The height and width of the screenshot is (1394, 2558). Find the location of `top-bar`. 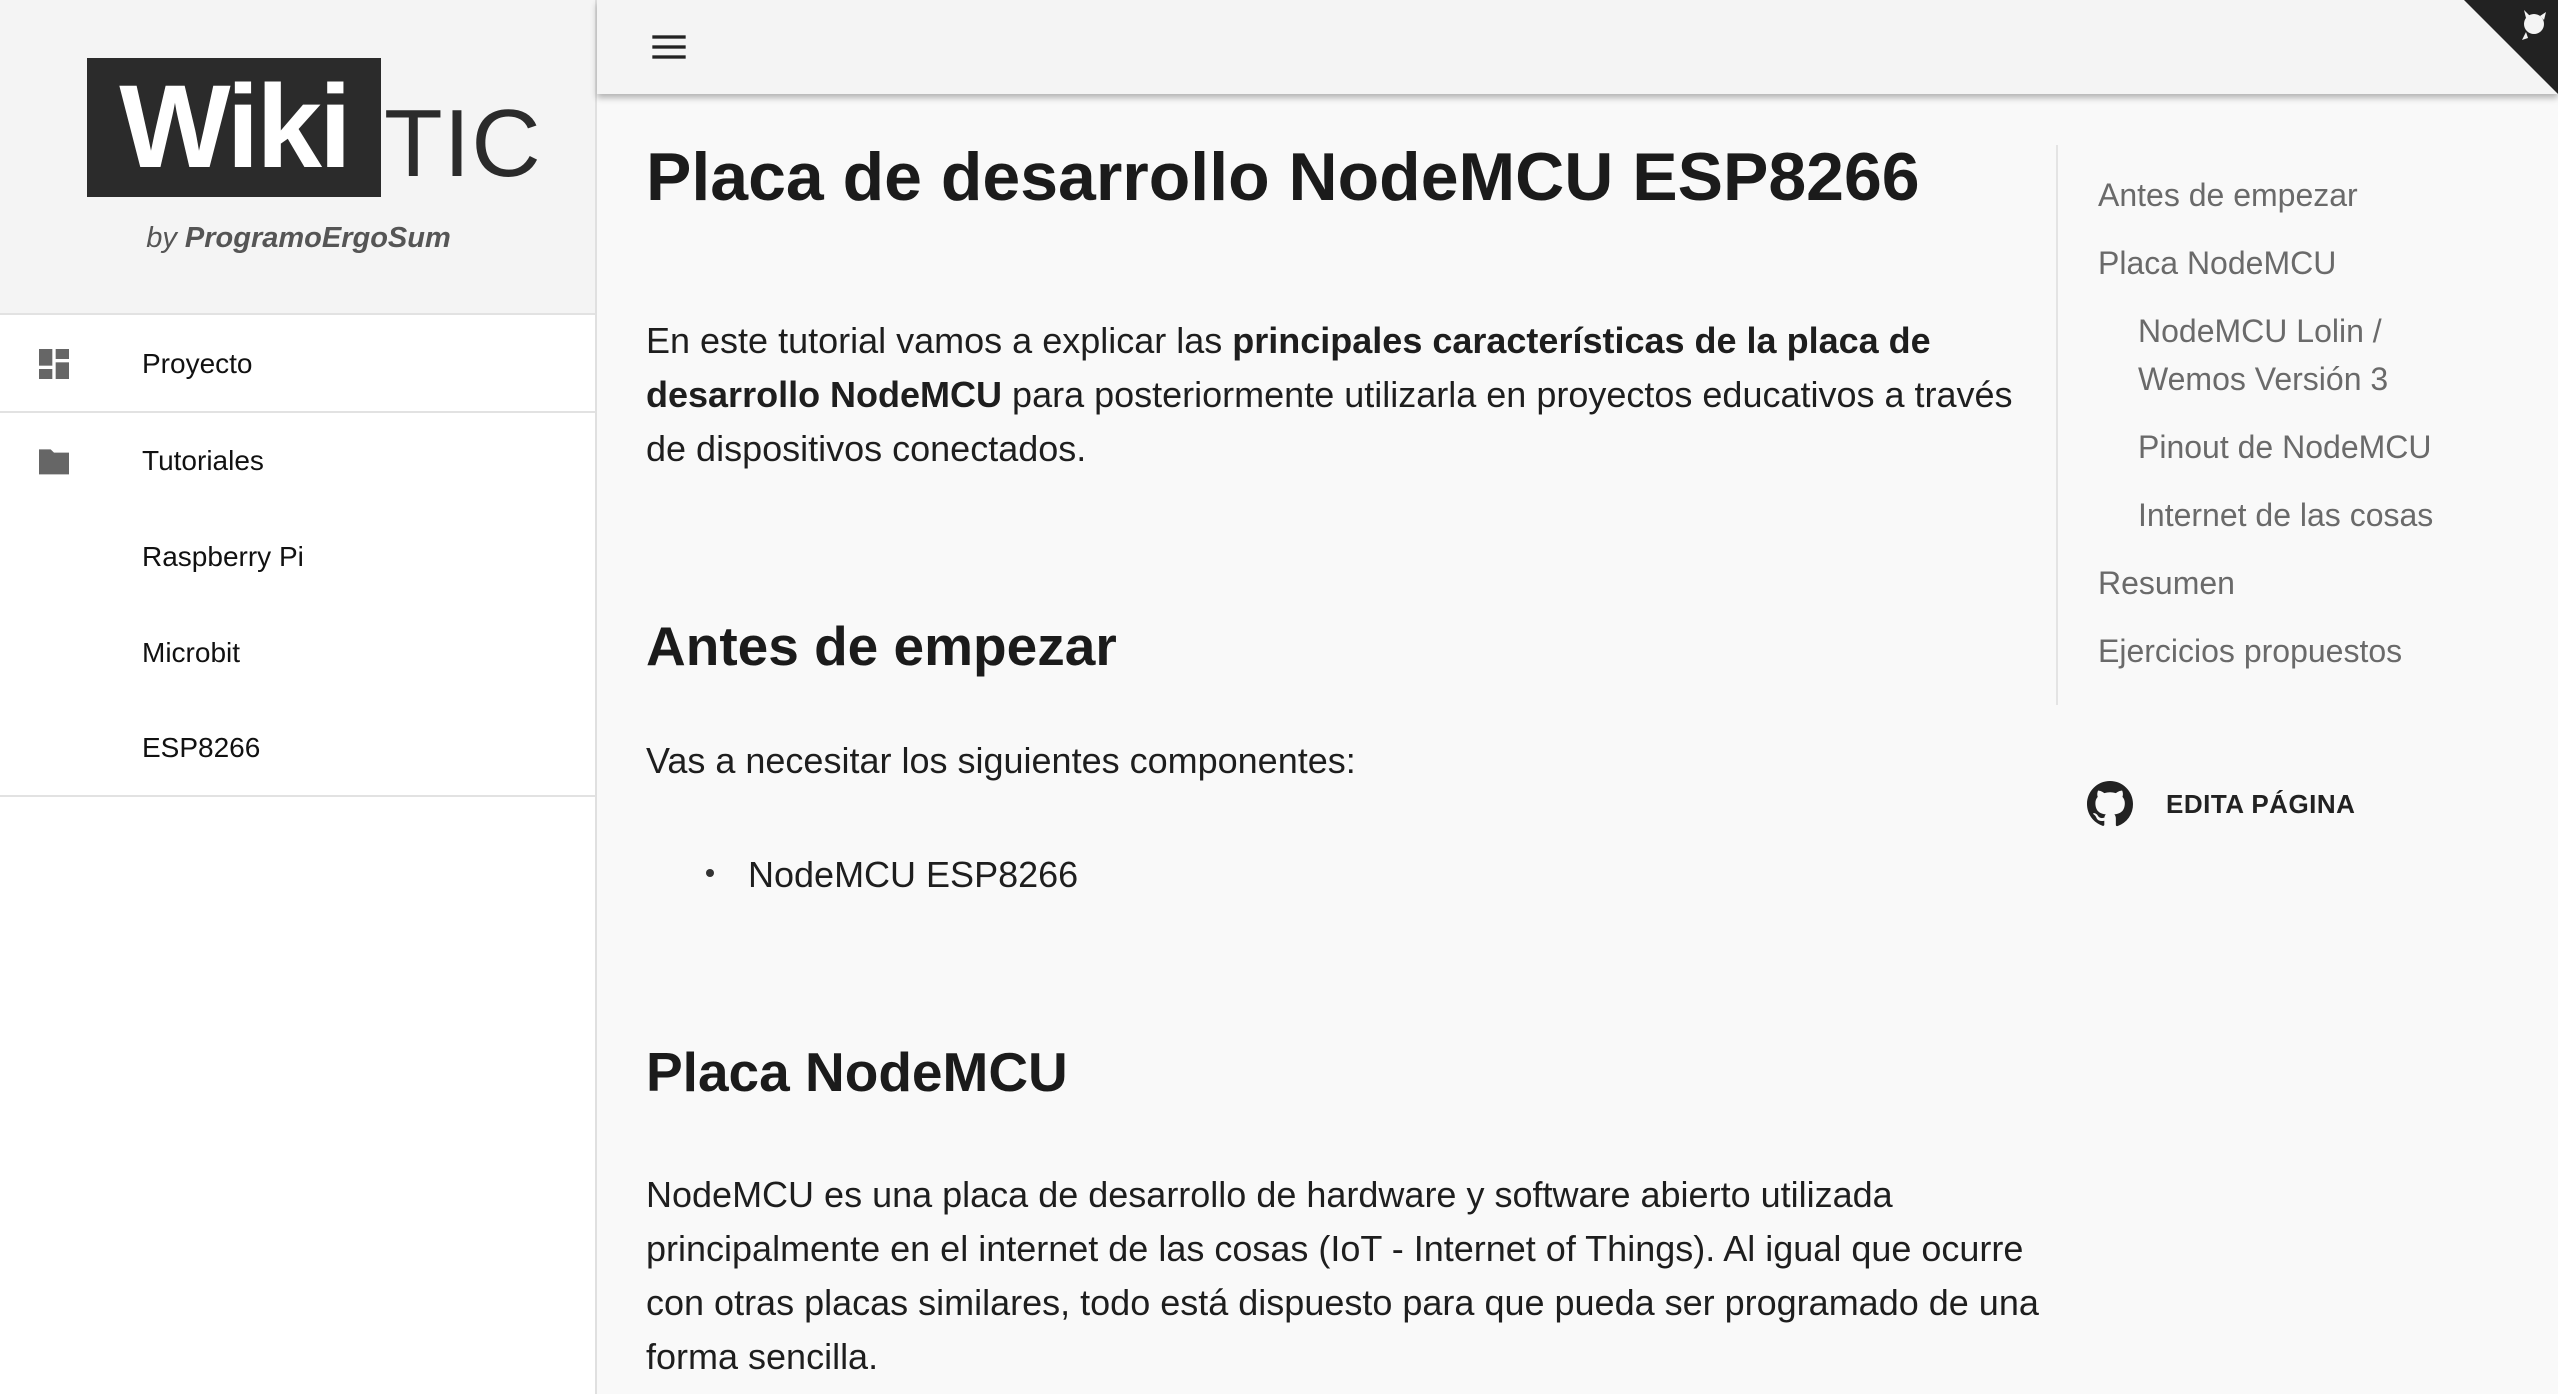

top-bar is located at coordinates (1577, 47).